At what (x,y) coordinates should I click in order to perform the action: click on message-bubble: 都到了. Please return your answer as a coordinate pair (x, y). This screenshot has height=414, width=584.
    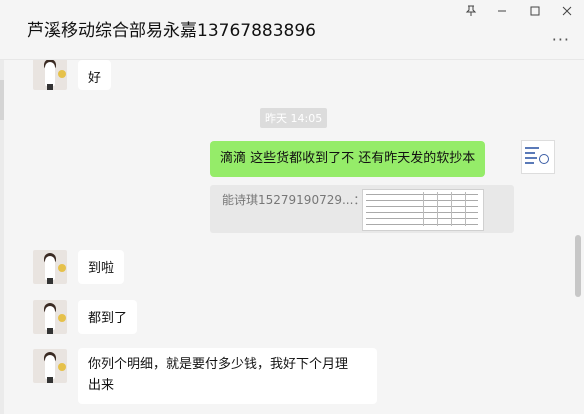
    Looking at the image, I should click on (108, 317).